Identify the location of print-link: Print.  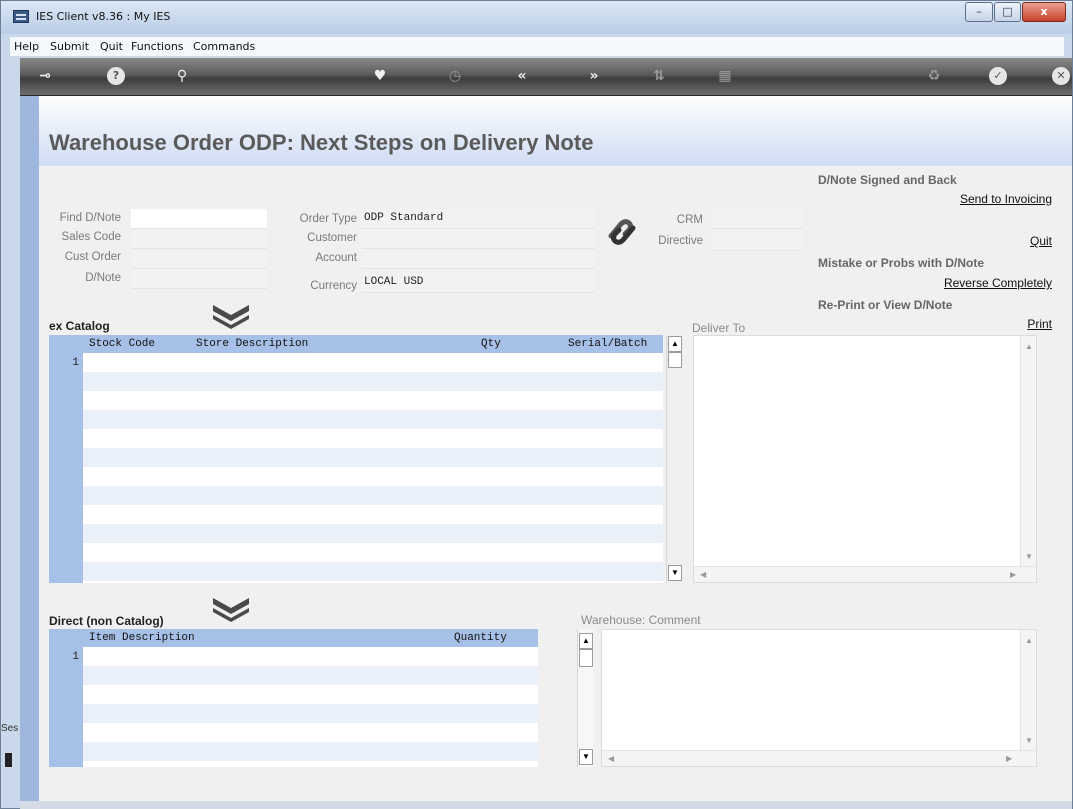
(995, 324).